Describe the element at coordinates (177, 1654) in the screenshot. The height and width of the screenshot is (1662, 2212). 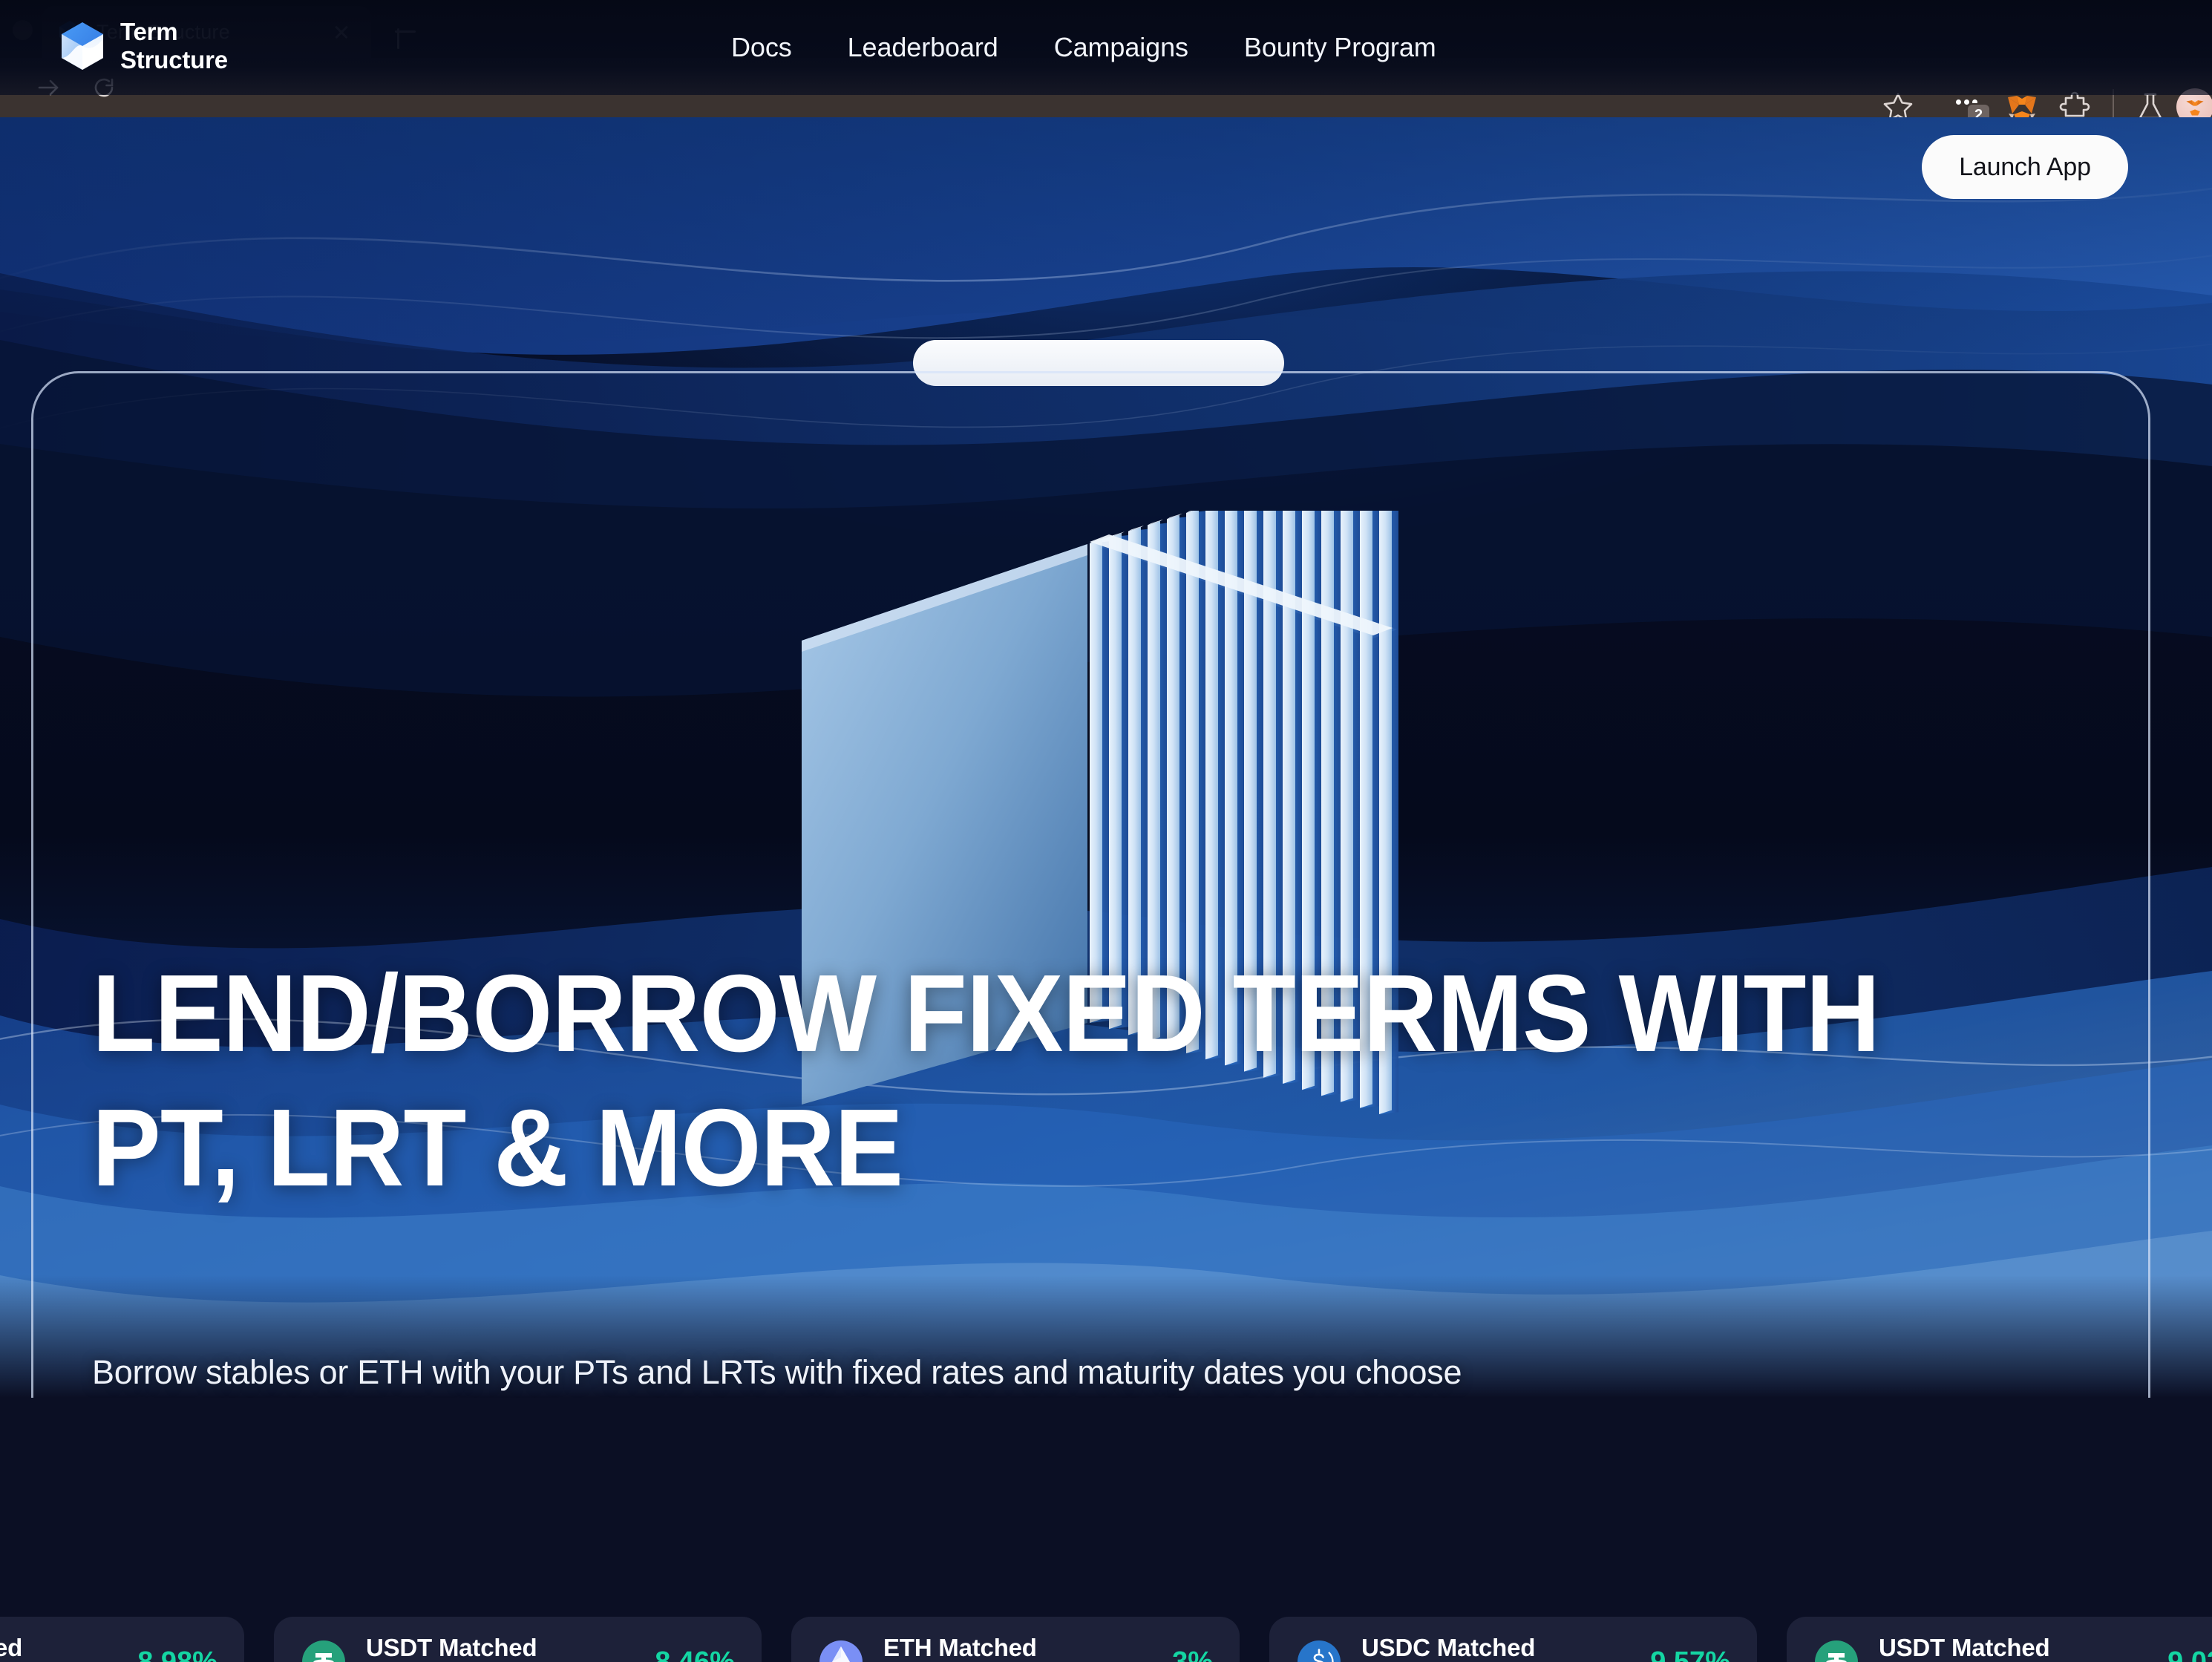
I see `ticker-card-rate: 8.98%` at that location.